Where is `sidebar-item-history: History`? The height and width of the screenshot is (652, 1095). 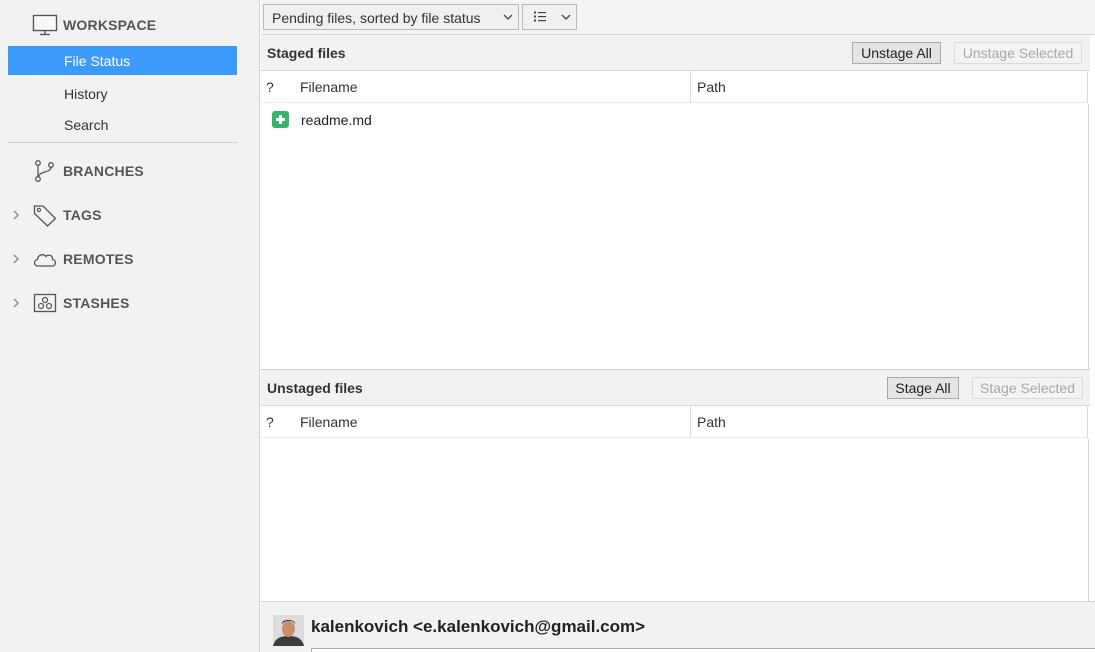
sidebar-item-history: History is located at coordinates (122, 93).